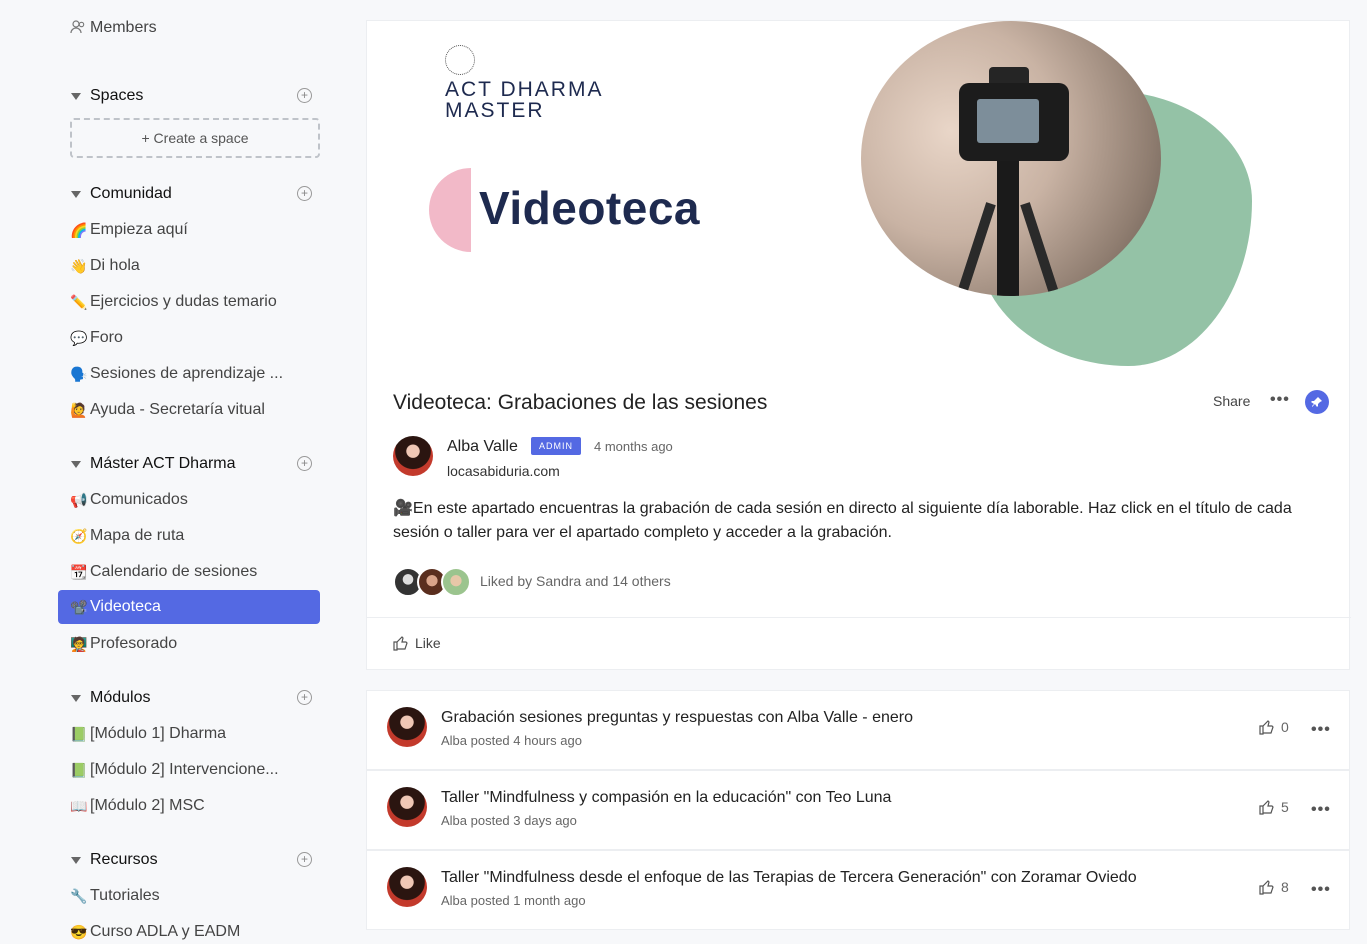 This screenshot has width=1367, height=944. What do you see at coordinates (79, 409) in the screenshot?
I see `raising-hand-icon: 🙋` at bounding box center [79, 409].